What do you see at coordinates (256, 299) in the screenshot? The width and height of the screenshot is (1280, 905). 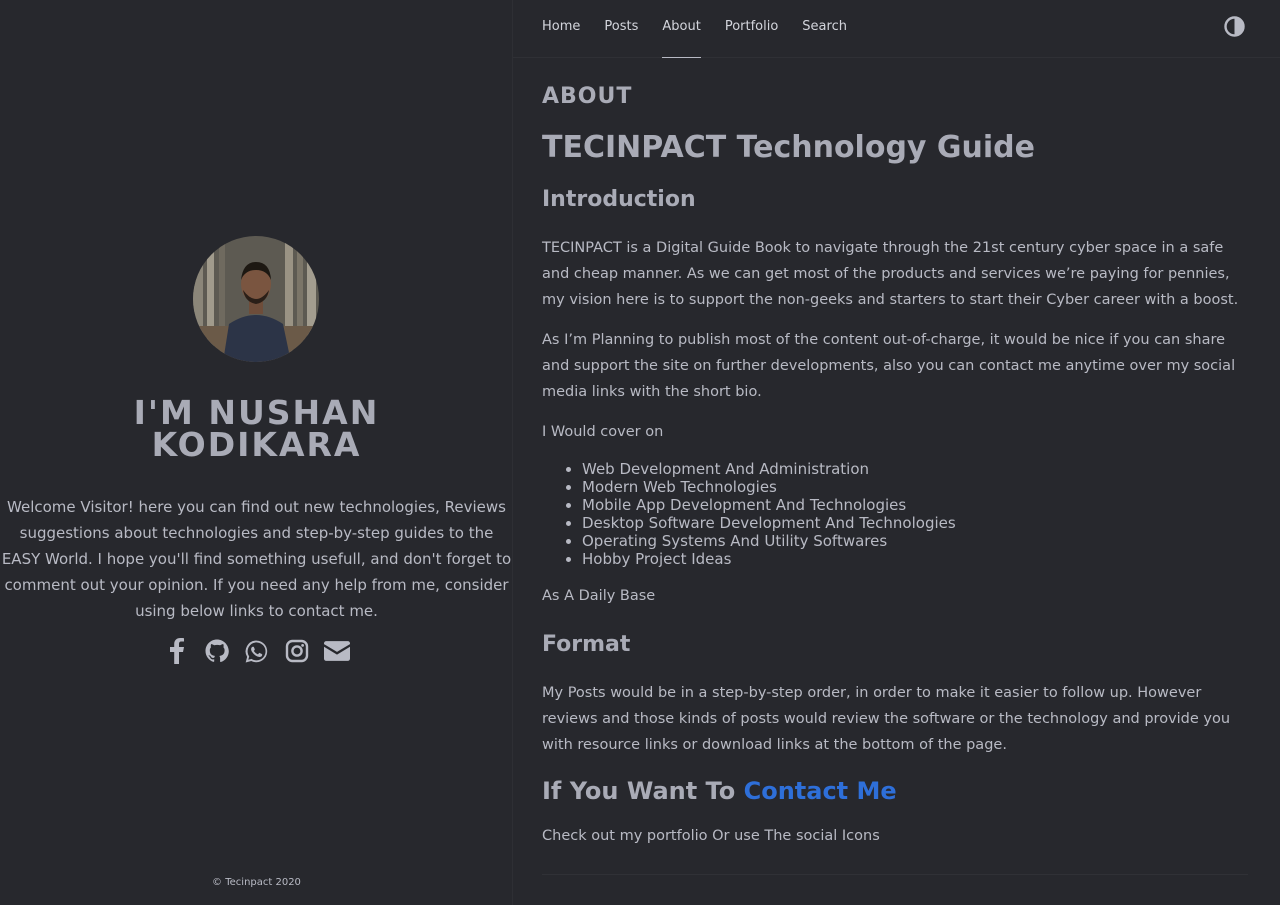 I see `avatar` at bounding box center [256, 299].